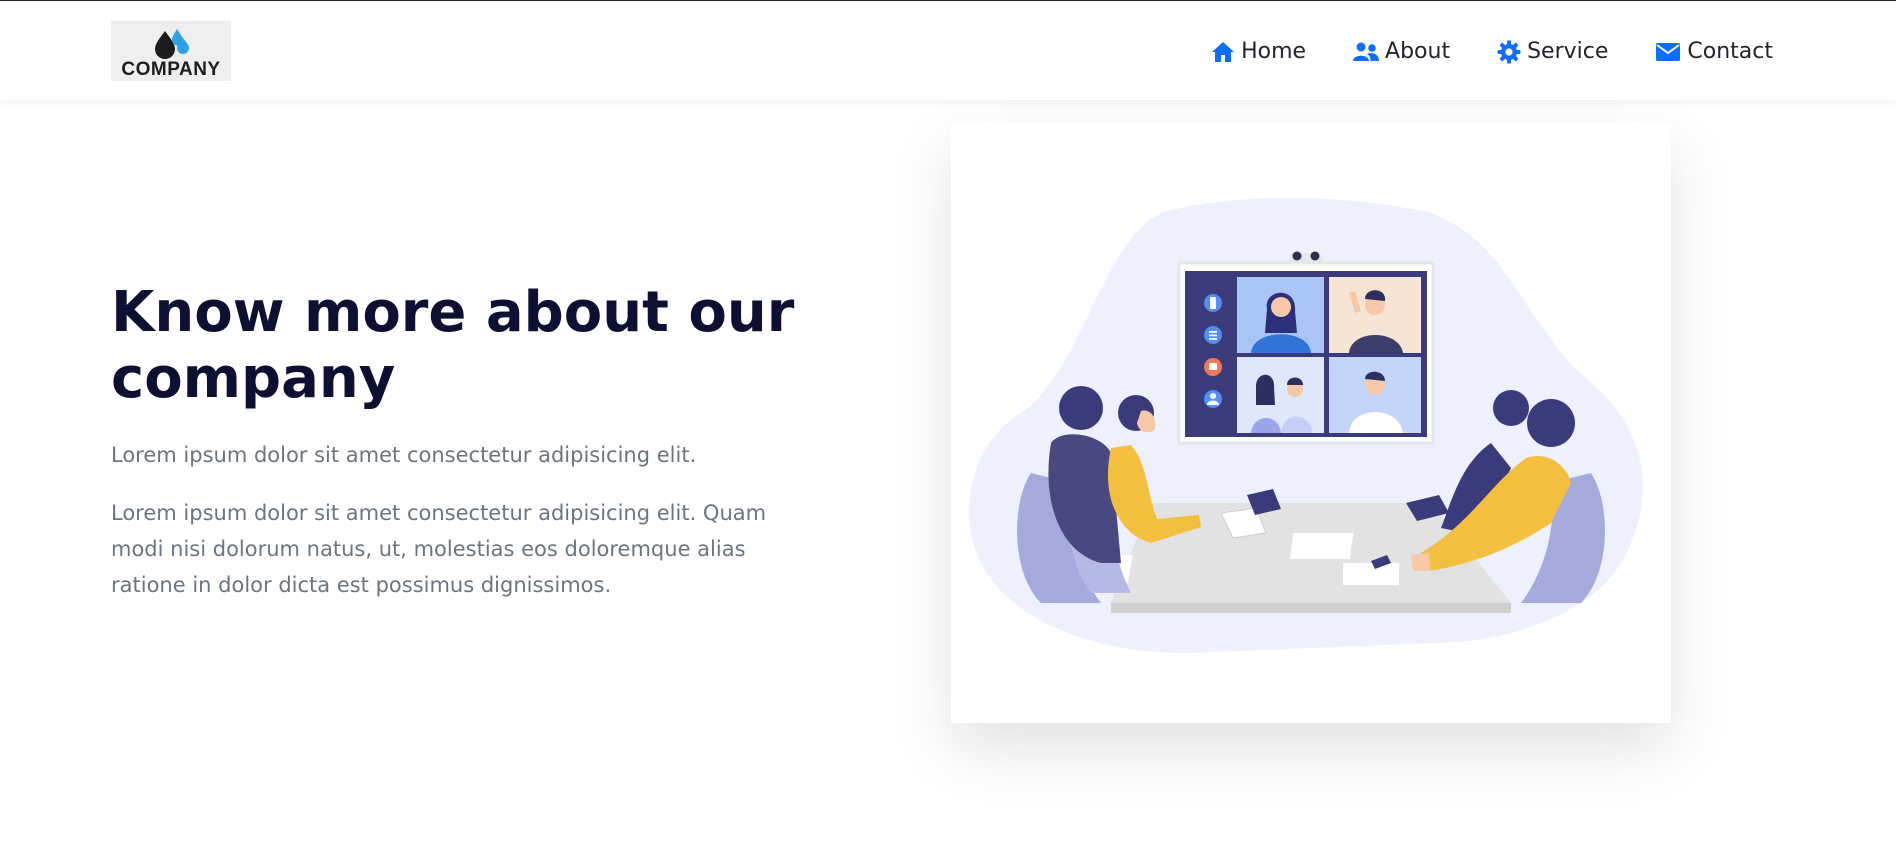 The image size is (1896, 864). I want to click on company-logo: COMPANY, so click(171, 51).